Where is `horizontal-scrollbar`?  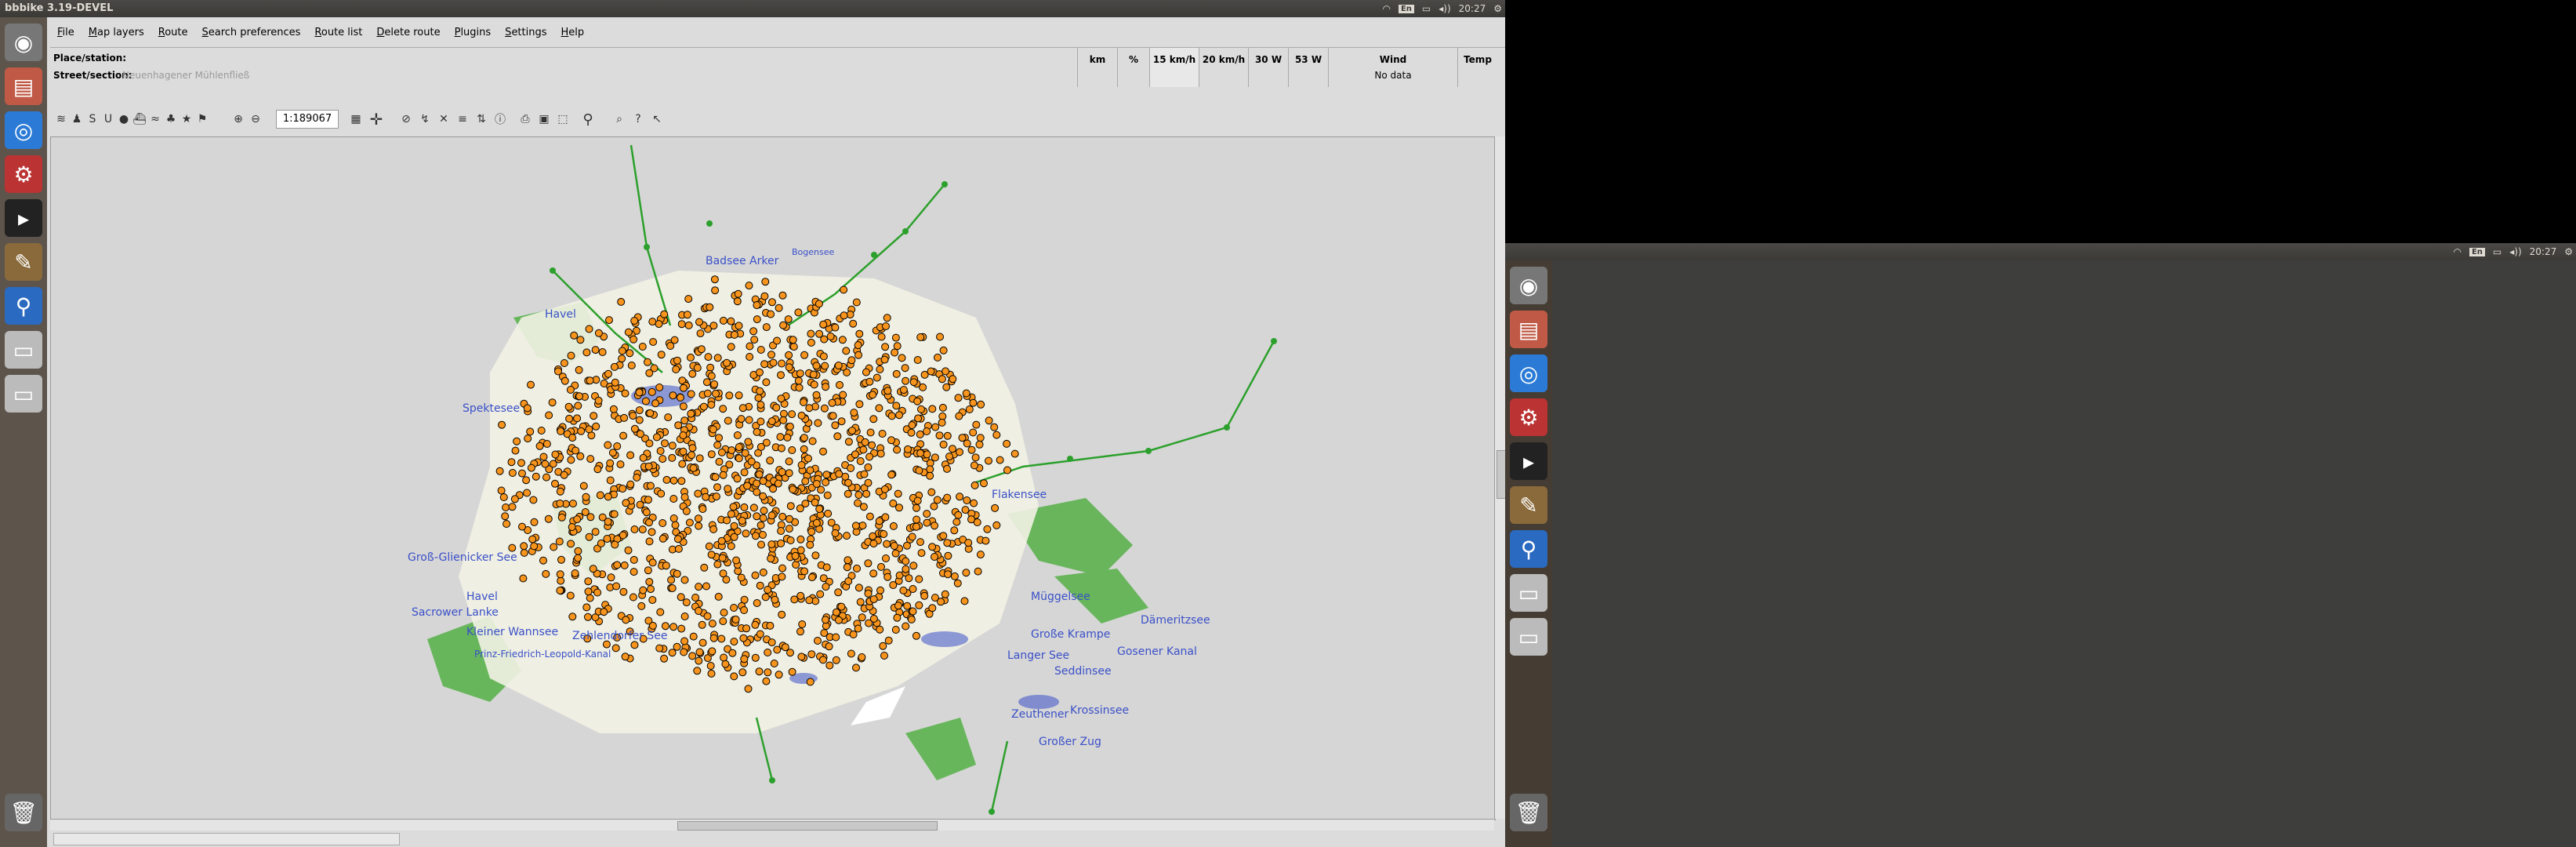
horizontal-scrollbar is located at coordinates (772, 825).